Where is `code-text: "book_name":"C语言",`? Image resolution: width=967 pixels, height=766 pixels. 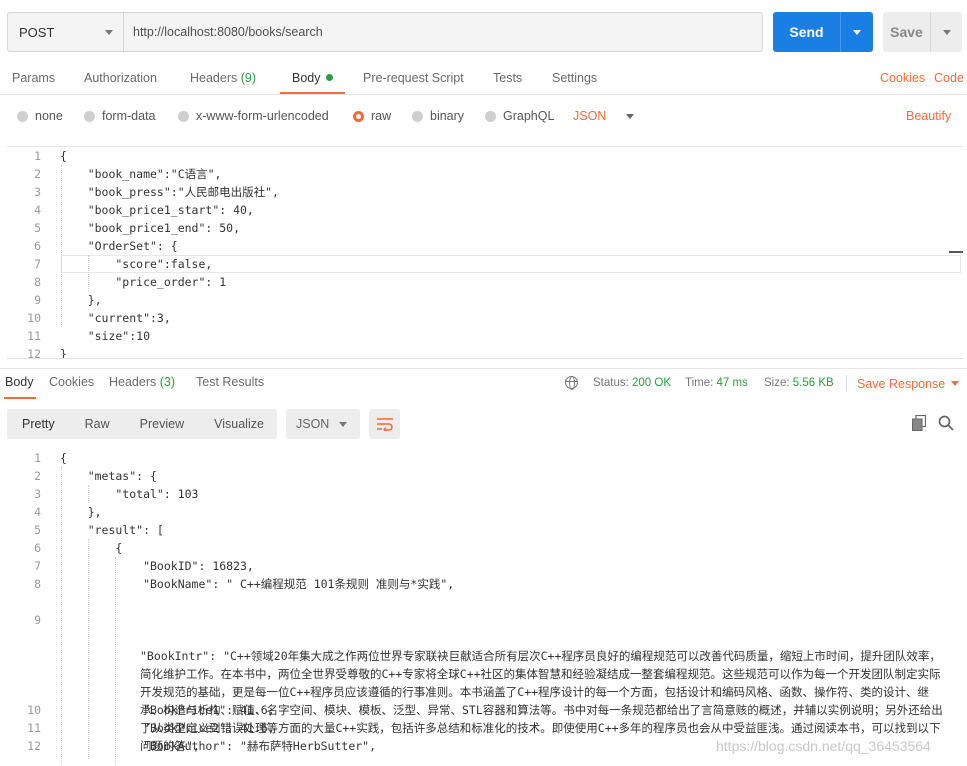
code-text: "book_name":"C语言", is located at coordinates (141, 174).